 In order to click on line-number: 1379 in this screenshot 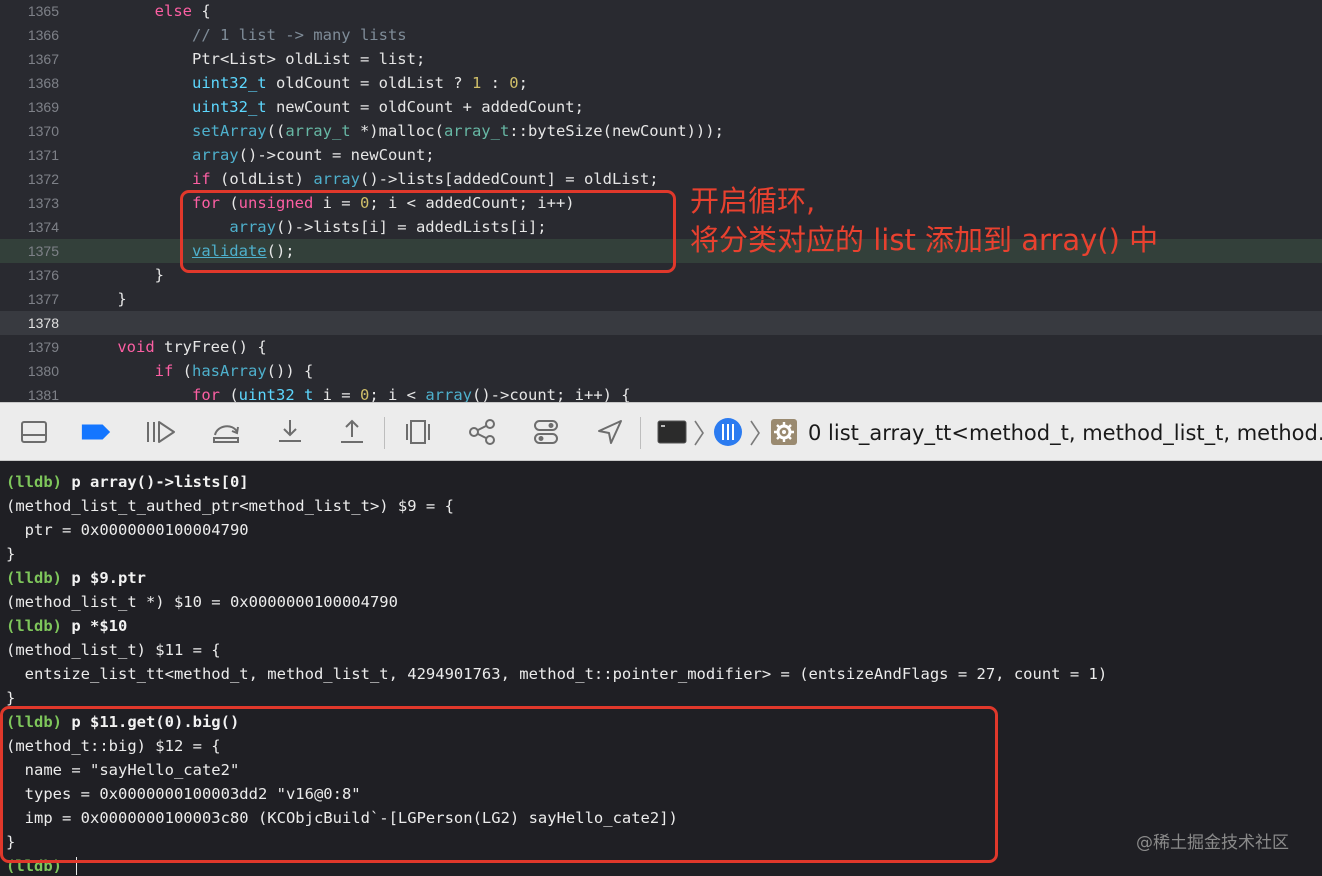, I will do `click(29, 347)`.